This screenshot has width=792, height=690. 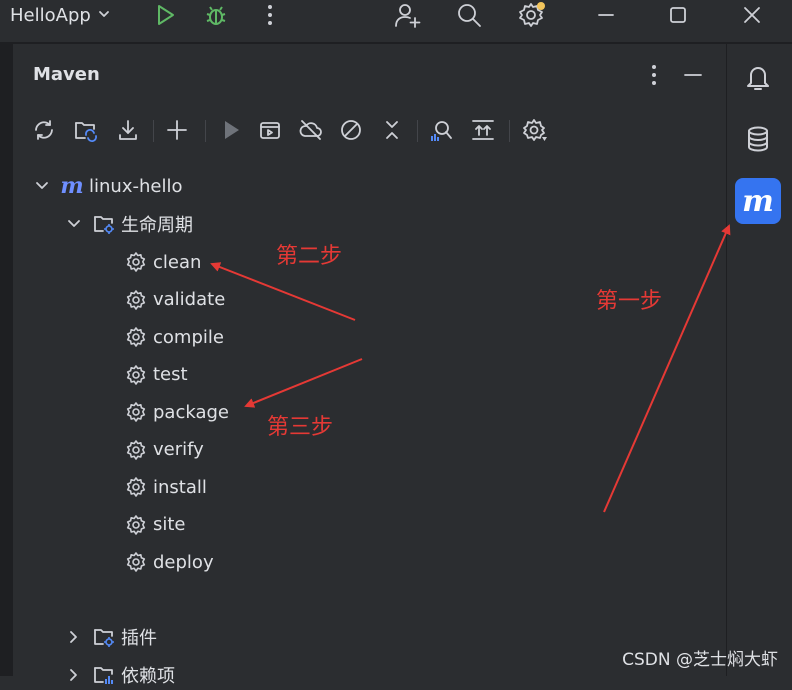 I want to click on tree-node-goal-verify: verify, so click(x=164, y=450).